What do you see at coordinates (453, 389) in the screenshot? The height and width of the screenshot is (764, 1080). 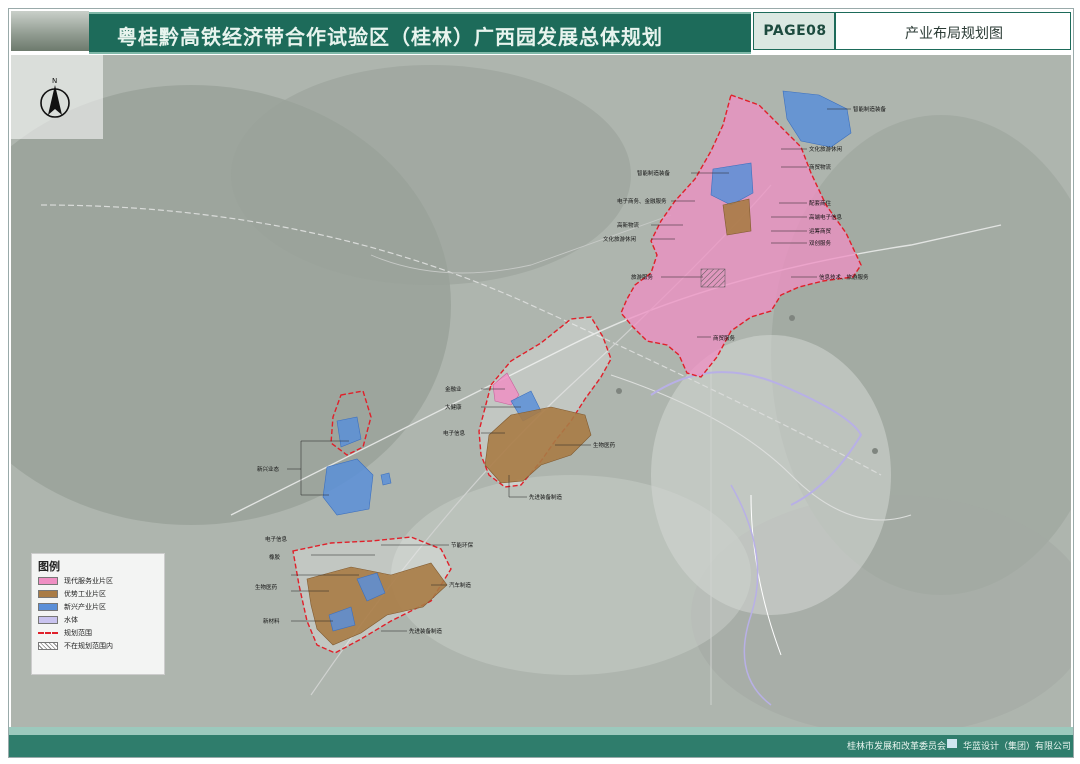 I see `label-jinrongye: 金融业` at bounding box center [453, 389].